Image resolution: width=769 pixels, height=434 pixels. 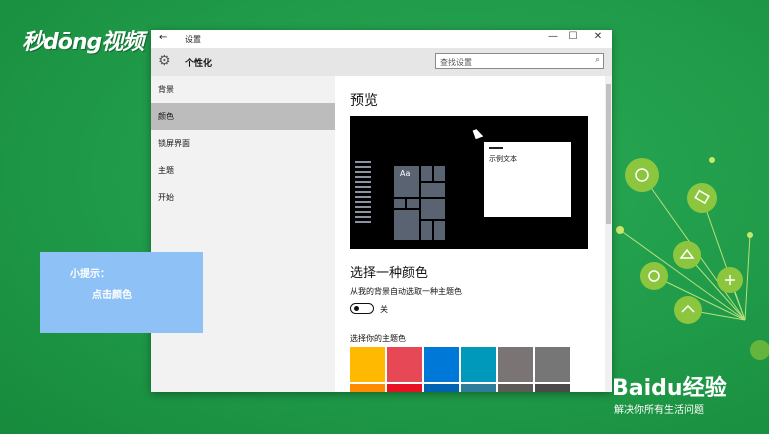 I want to click on decorative-network-graphic, so click(x=692, y=258).